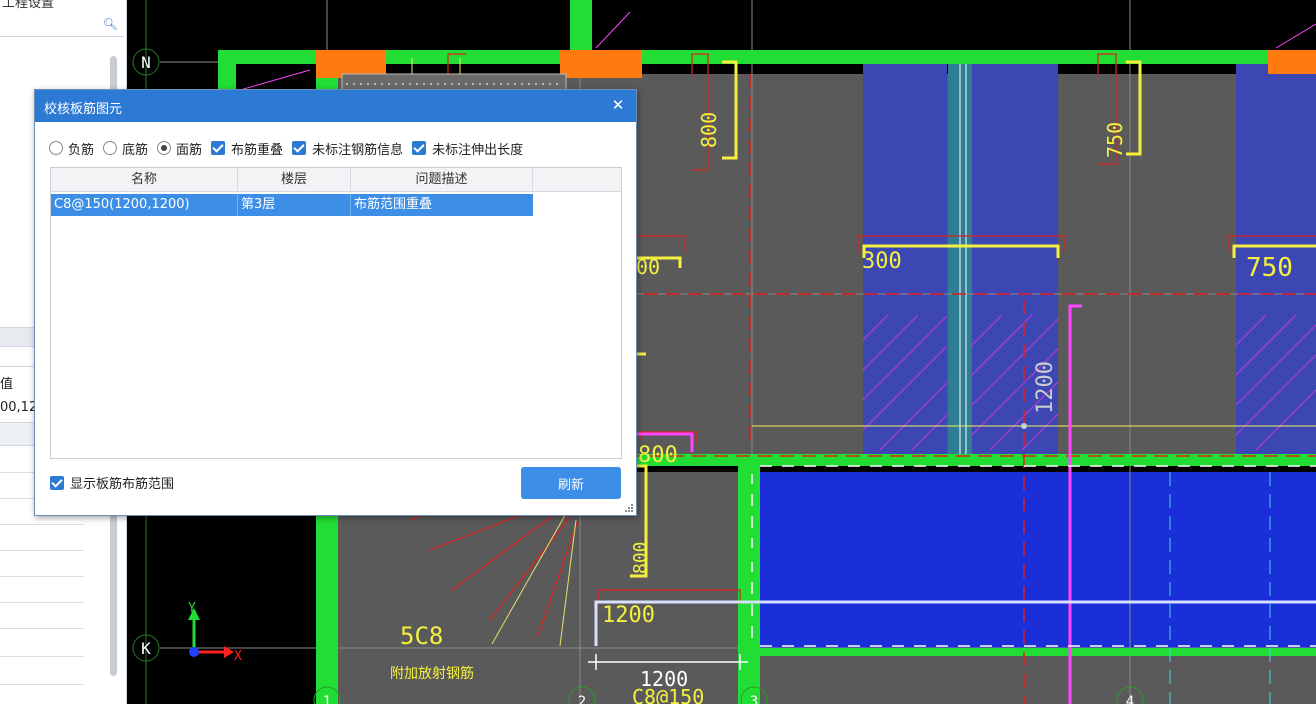  Describe the element at coordinates (327, 699) in the screenshot. I see `axis-label: 1` at that location.